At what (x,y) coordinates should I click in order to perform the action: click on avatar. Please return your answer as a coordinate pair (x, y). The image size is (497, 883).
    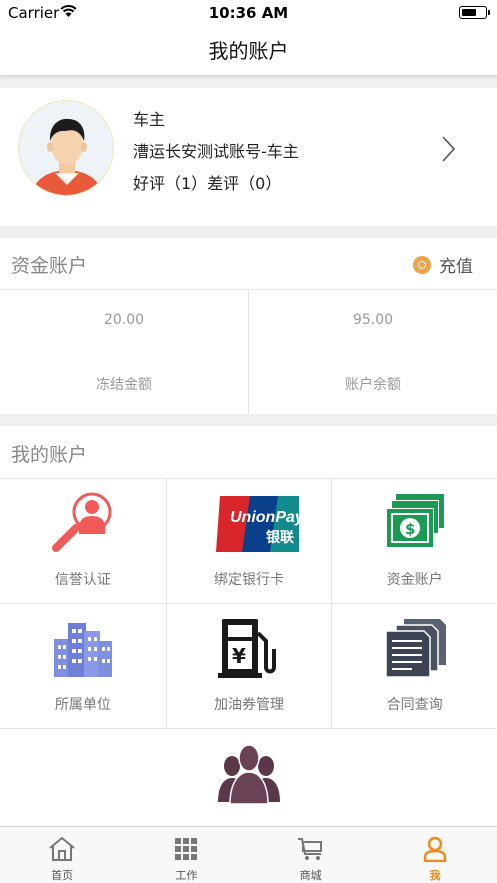
    Looking at the image, I should click on (66, 148).